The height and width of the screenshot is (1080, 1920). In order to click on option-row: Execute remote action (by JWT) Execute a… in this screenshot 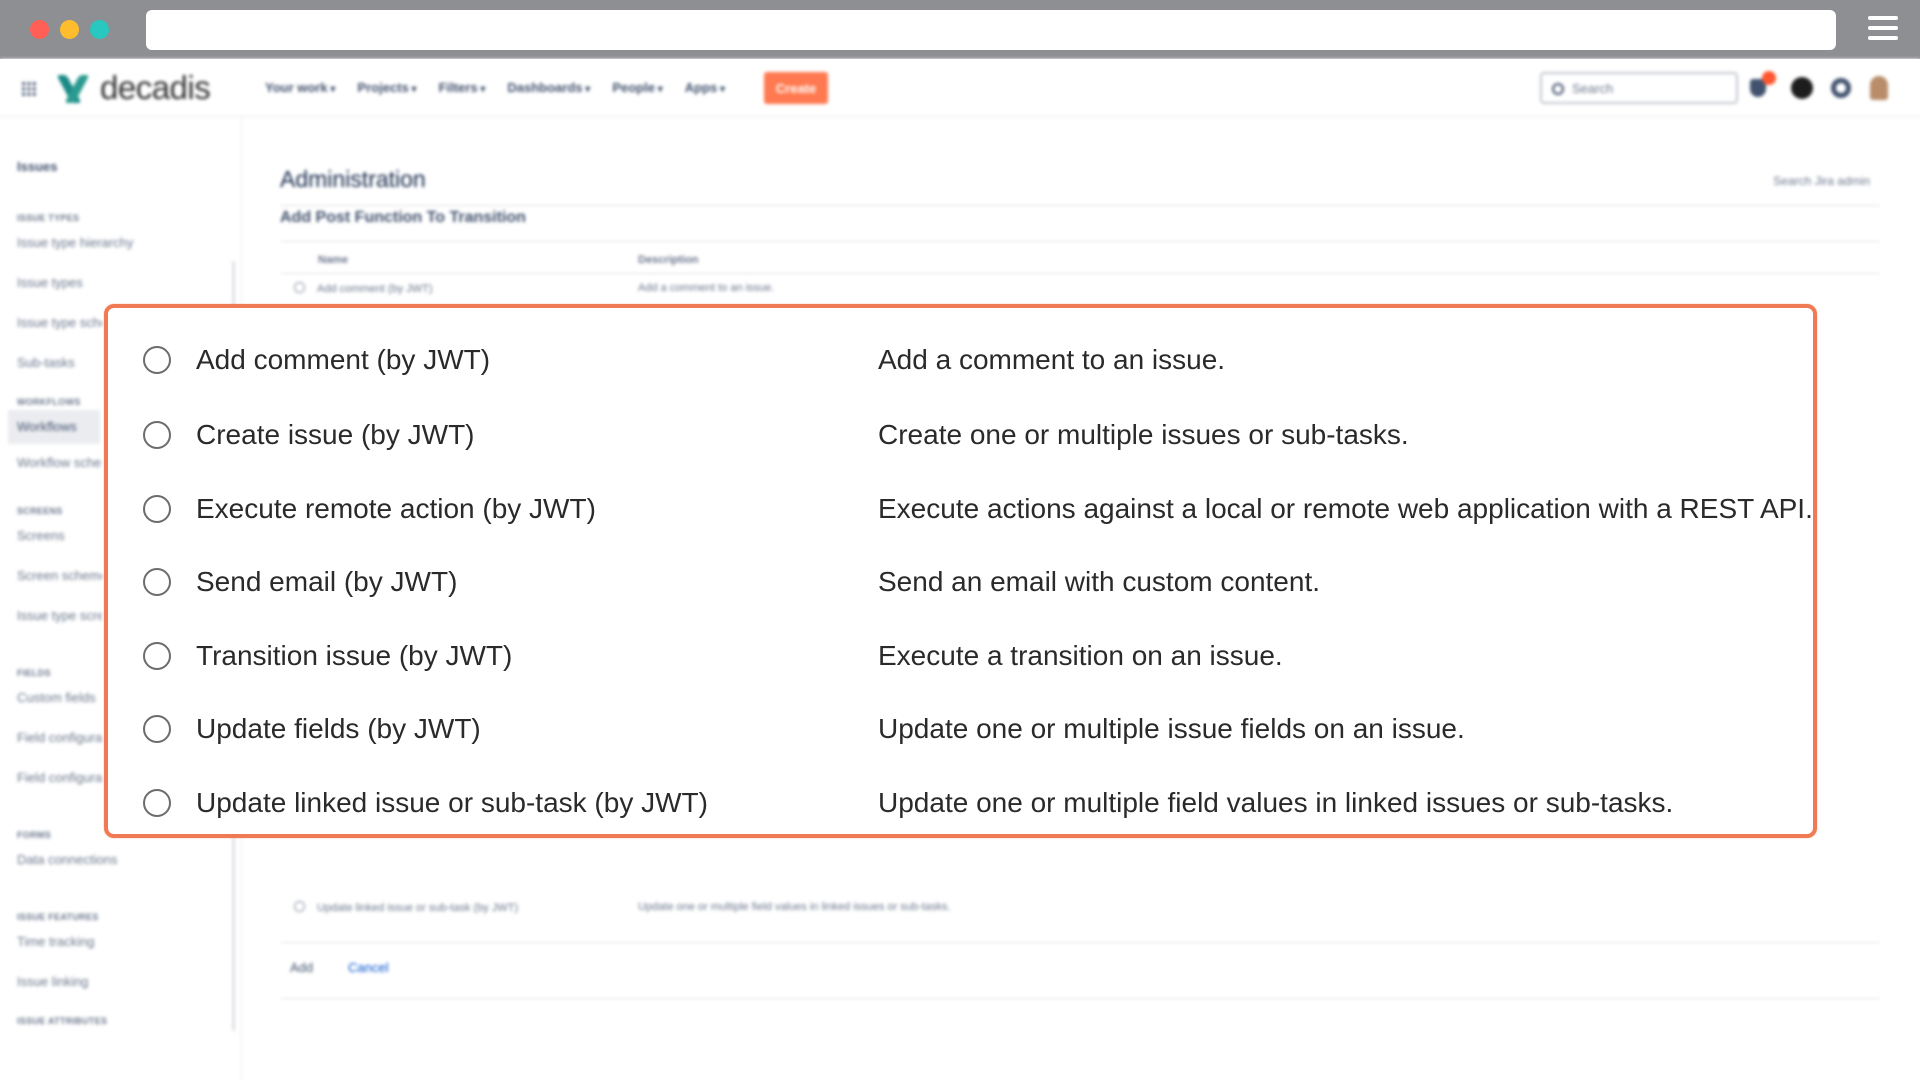, I will do `click(960, 509)`.